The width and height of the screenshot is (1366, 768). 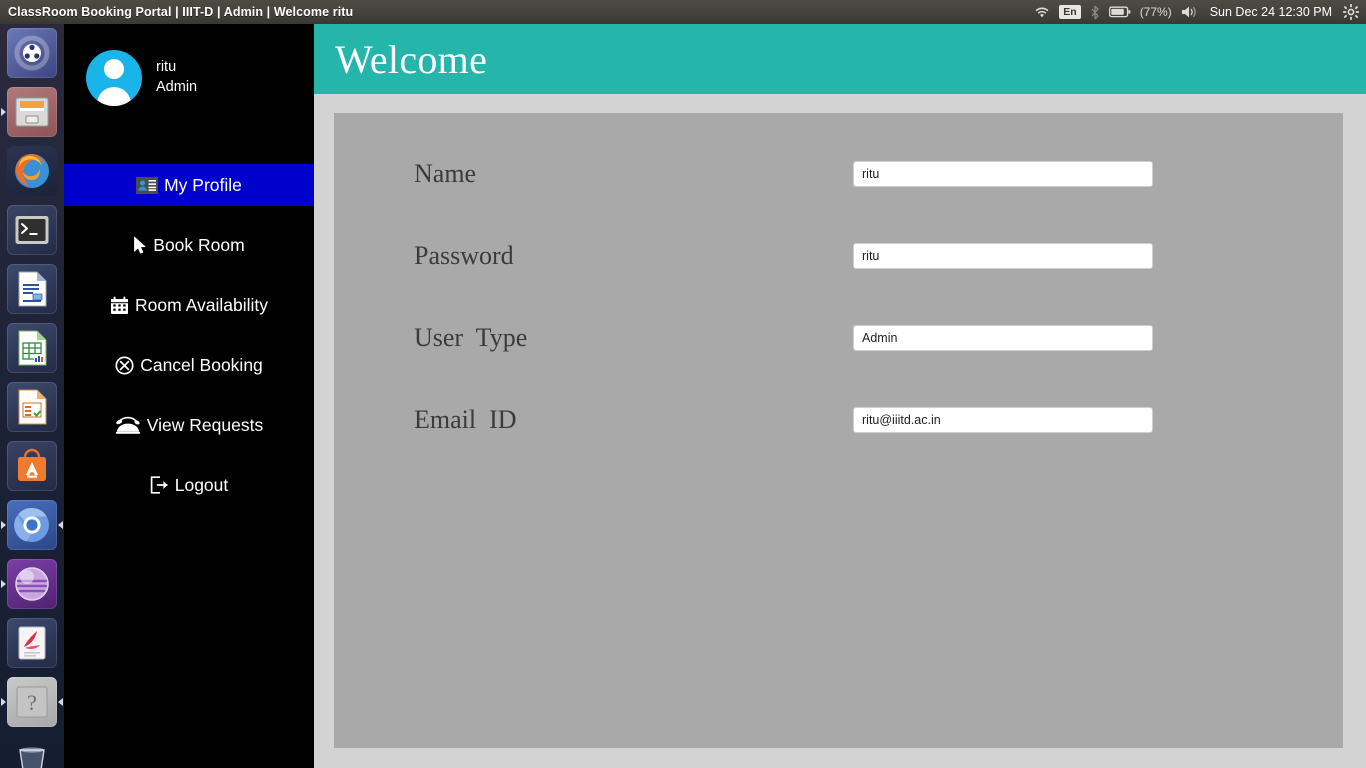 I want to click on wifi-icon, so click(x=1042, y=12).